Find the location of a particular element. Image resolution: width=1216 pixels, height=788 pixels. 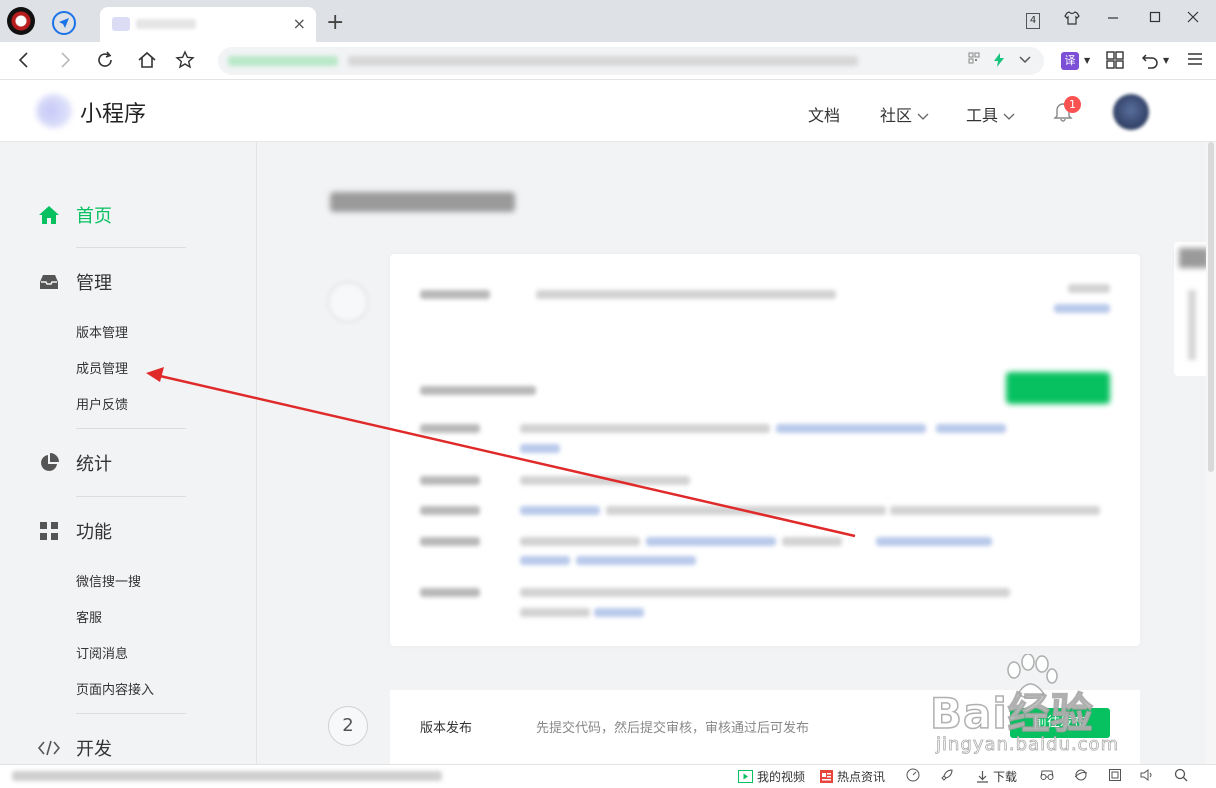

speed-icon is located at coordinates (913, 777).